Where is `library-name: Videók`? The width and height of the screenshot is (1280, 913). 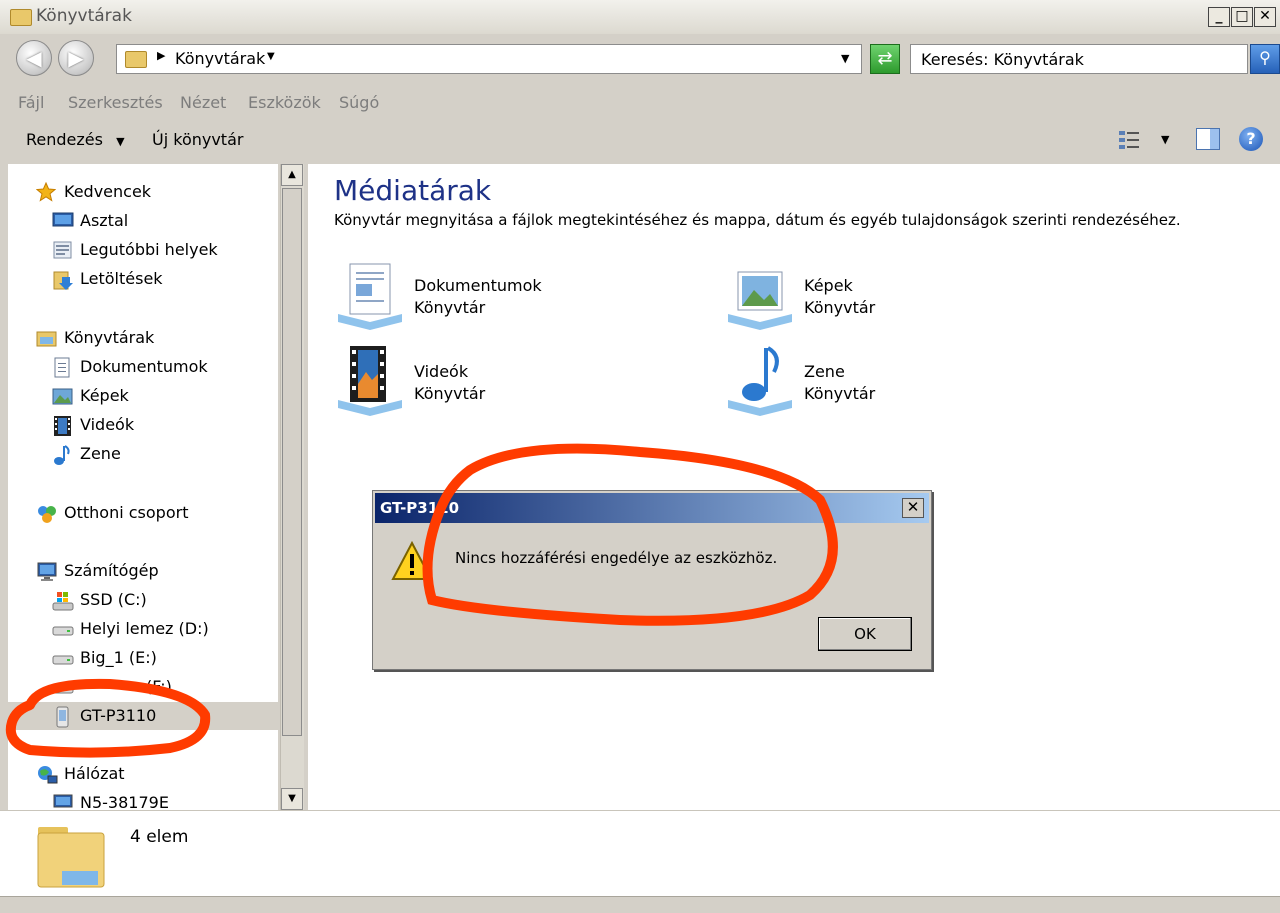 library-name: Videók is located at coordinates (441, 371).